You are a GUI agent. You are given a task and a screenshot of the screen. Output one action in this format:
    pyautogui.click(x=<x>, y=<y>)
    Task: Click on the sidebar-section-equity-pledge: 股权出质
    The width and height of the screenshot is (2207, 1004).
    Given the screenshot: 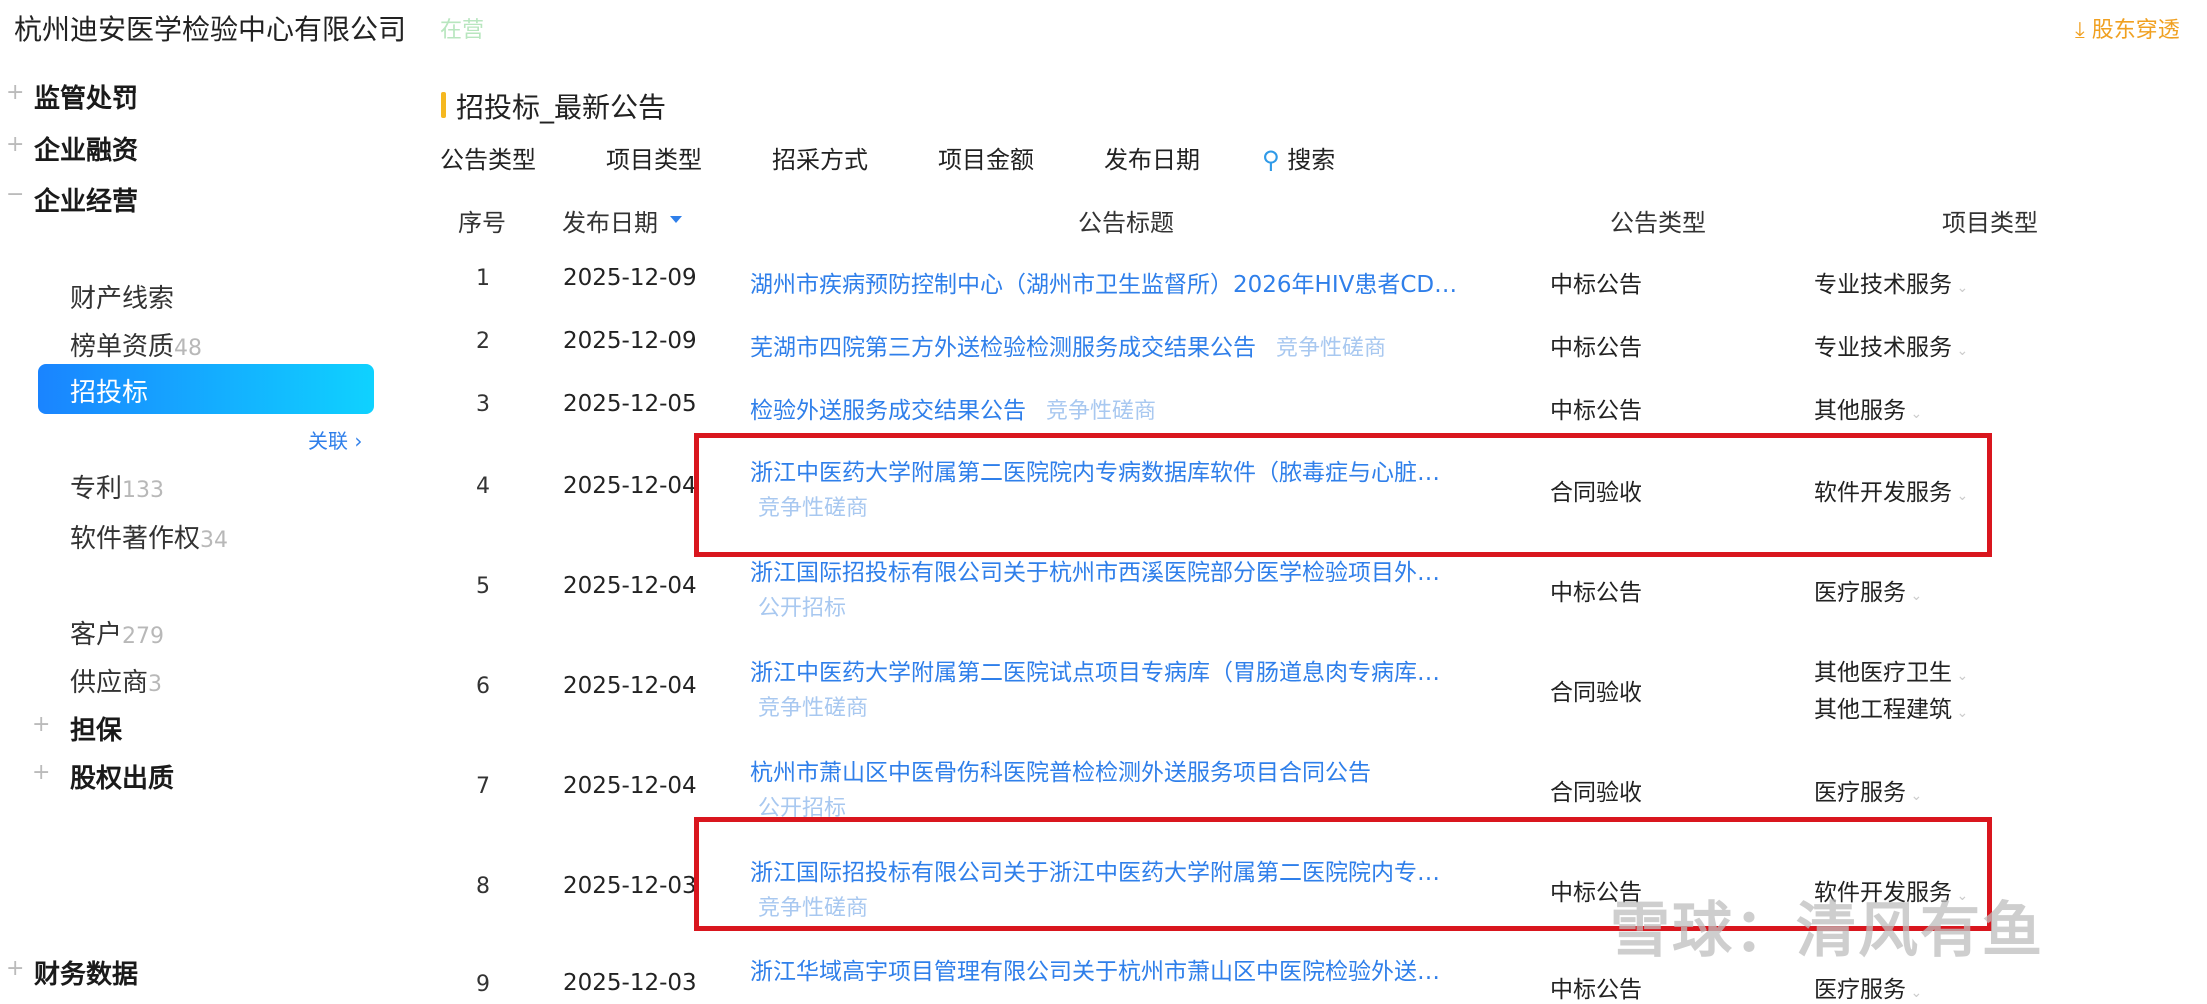 What is the action you would take?
    pyautogui.click(x=122, y=776)
    